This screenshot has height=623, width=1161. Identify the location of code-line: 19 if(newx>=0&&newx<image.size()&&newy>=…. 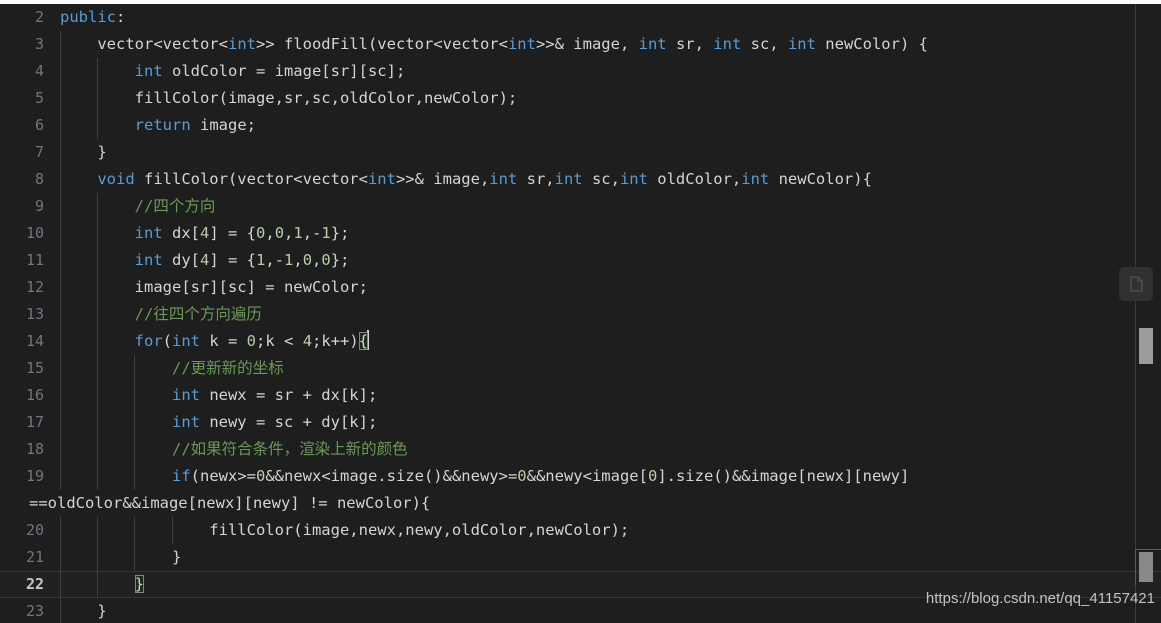
(580, 476).